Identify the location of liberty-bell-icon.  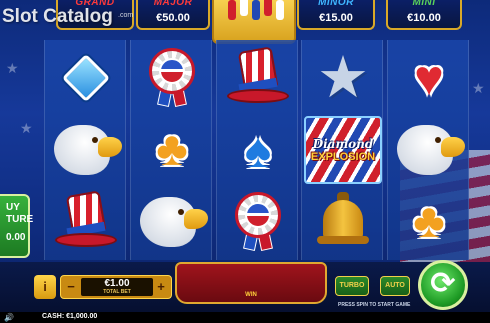
(343, 222).